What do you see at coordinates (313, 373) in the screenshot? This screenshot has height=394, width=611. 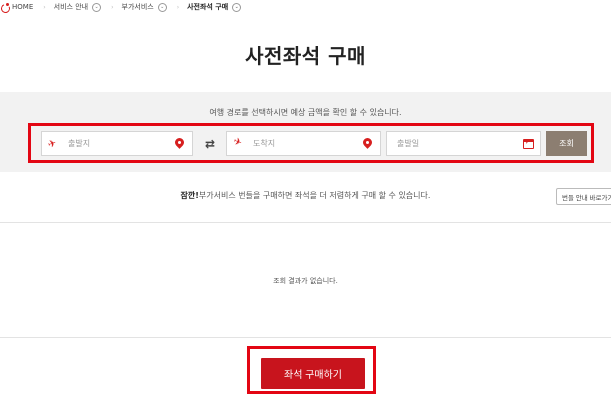 I see `purchase-seat-button: 좌석 구매하기` at bounding box center [313, 373].